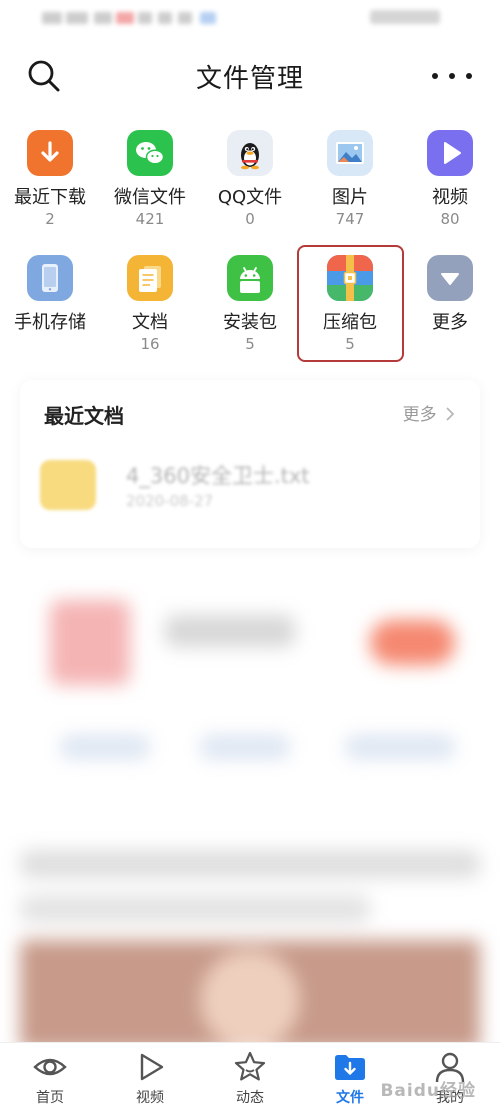  What do you see at coordinates (50, 322) in the screenshot?
I see `category-label: 手机存储` at bounding box center [50, 322].